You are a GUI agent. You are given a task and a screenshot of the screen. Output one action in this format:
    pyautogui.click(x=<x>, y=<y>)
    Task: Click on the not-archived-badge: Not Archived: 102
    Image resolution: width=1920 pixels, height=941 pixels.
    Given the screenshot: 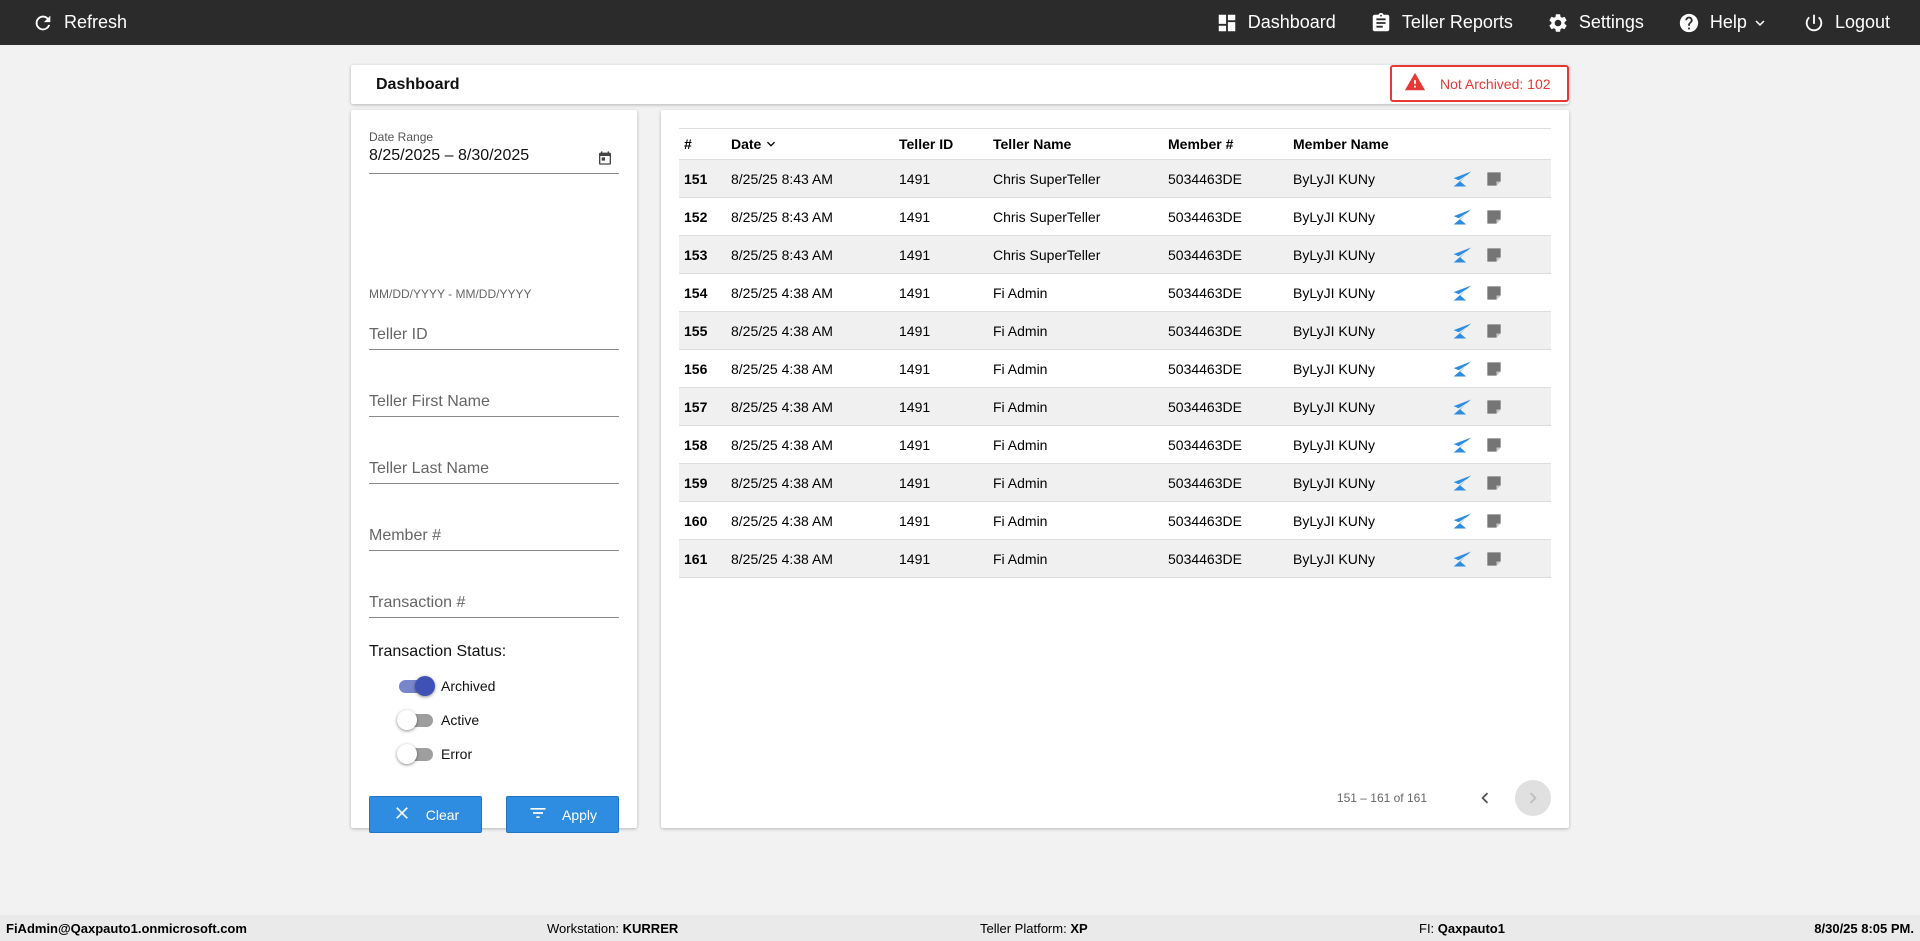 What is the action you would take?
    pyautogui.click(x=1479, y=83)
    